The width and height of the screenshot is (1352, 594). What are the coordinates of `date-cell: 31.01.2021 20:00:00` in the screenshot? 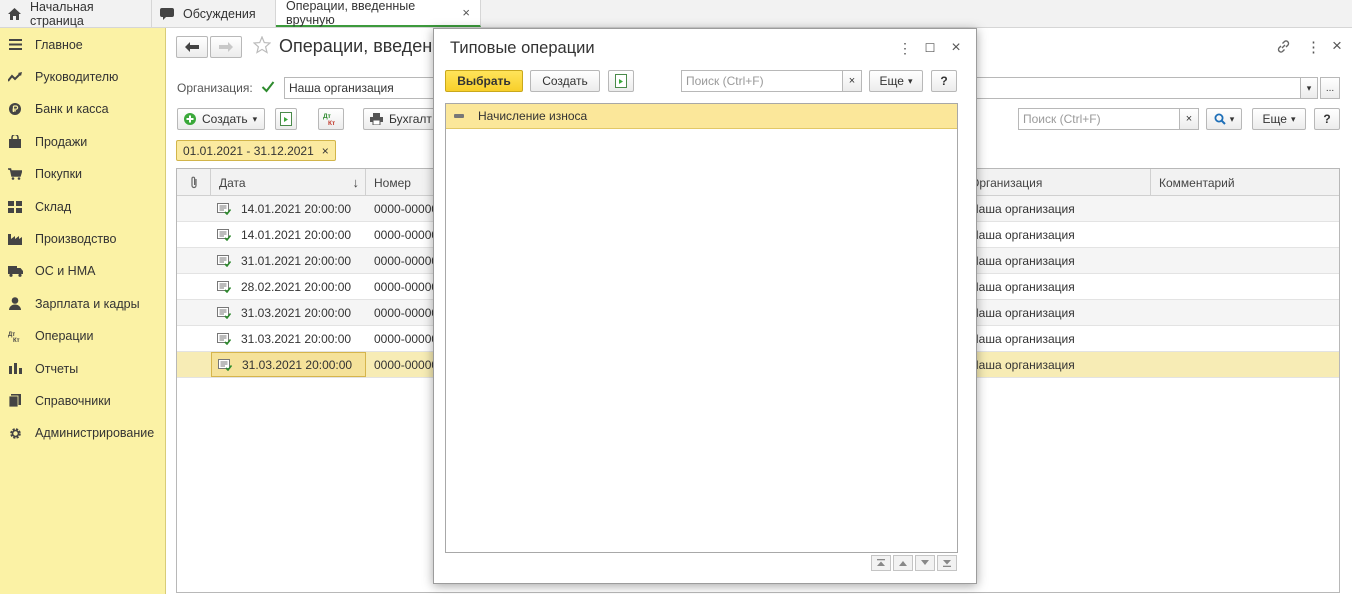 It's located at (288, 260).